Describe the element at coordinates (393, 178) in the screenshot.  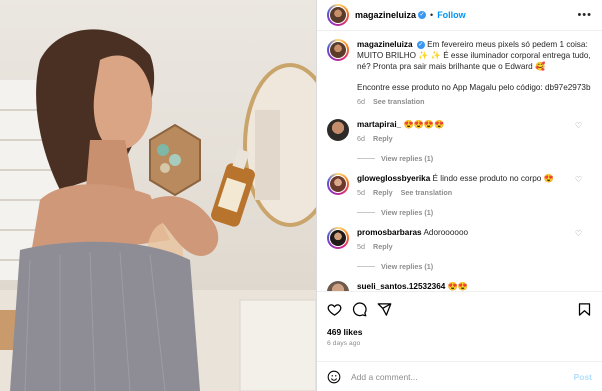
I see `comment-username: gloweglossbyerika` at that location.